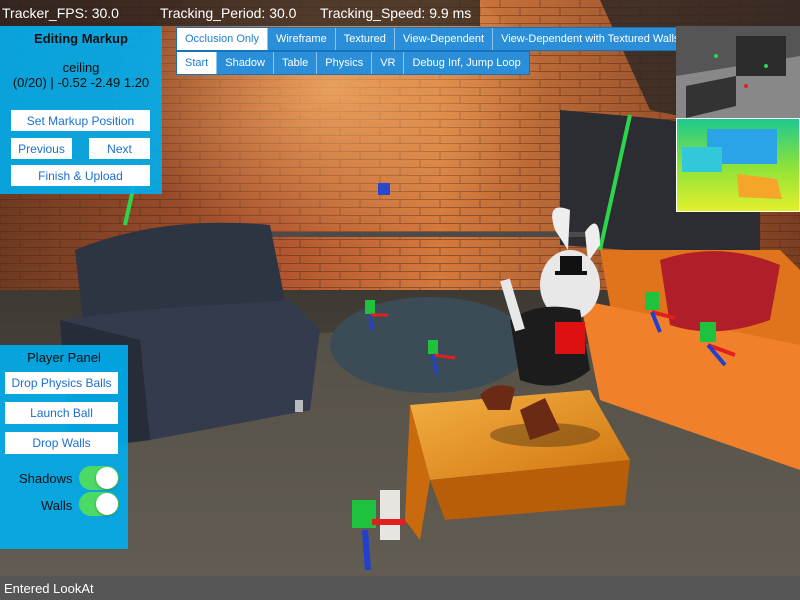 This screenshot has width=800, height=600. I want to click on render-mode-view-dependent: View-Dependent, so click(444, 39).